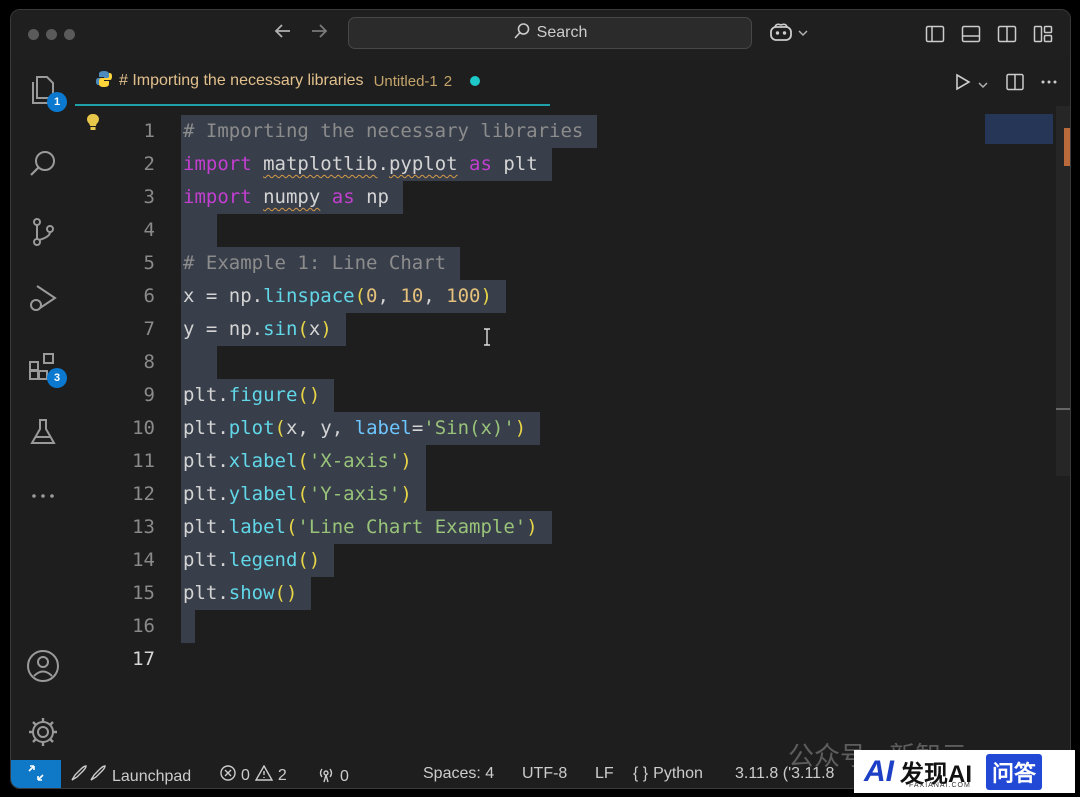 The width and height of the screenshot is (1080, 797). I want to click on eol-item: LF, so click(604, 774).